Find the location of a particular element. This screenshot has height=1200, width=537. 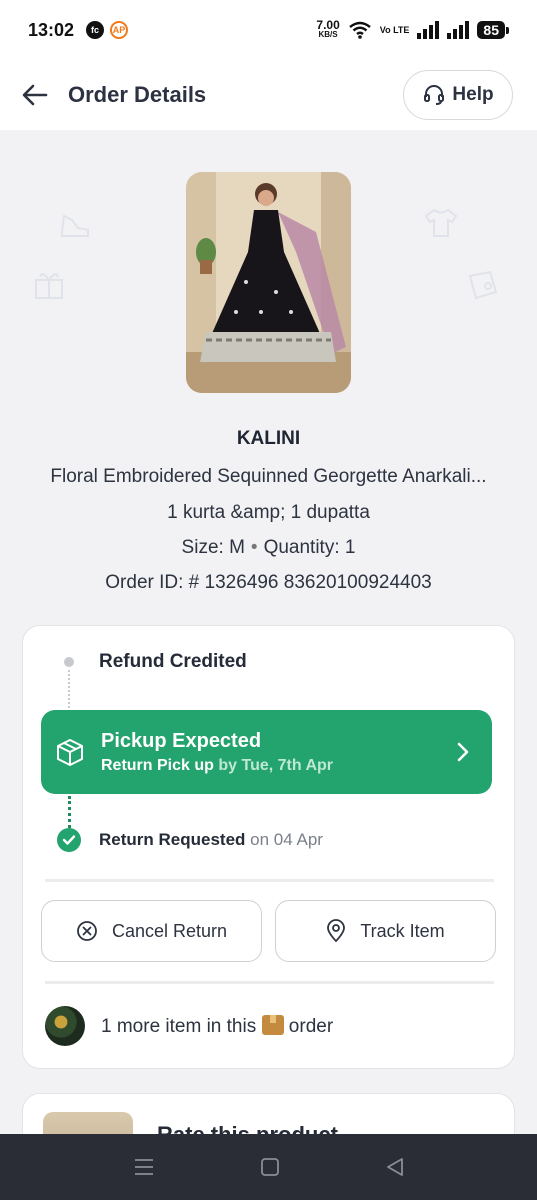

size-text: Size: M is located at coordinates (213, 547).